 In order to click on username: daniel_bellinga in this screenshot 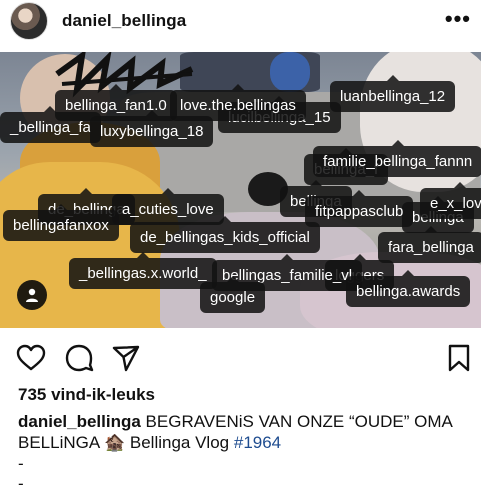, I will do `click(124, 21)`.